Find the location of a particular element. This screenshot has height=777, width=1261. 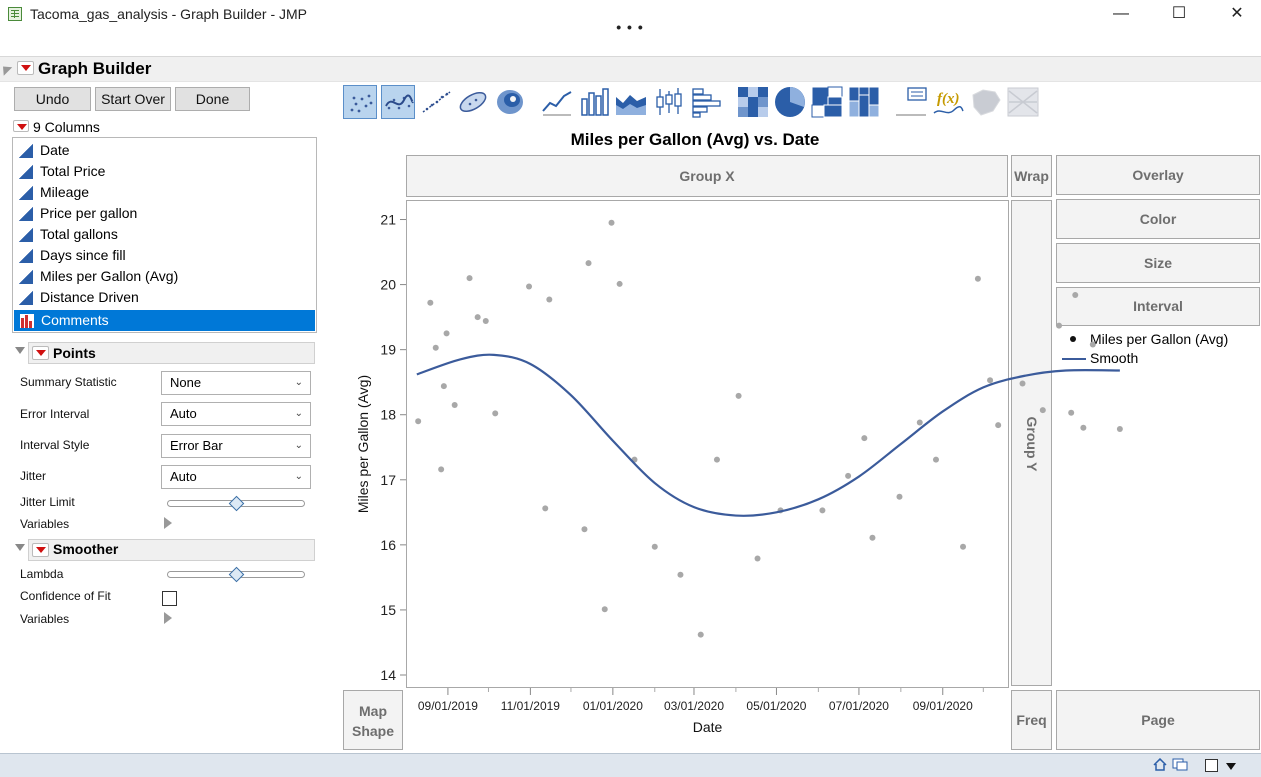

points-disclosure-icon is located at coordinates (20, 350).